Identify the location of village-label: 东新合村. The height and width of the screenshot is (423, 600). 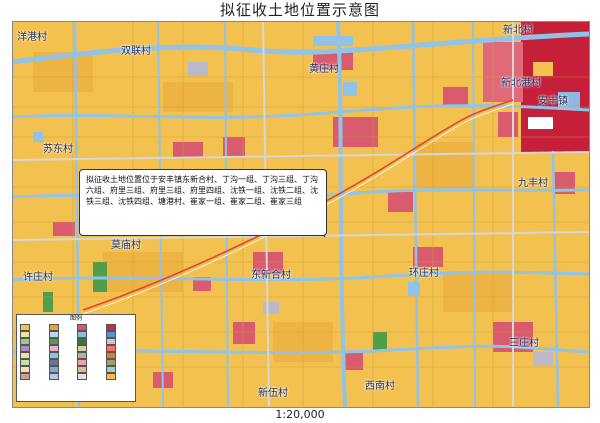
(271, 275).